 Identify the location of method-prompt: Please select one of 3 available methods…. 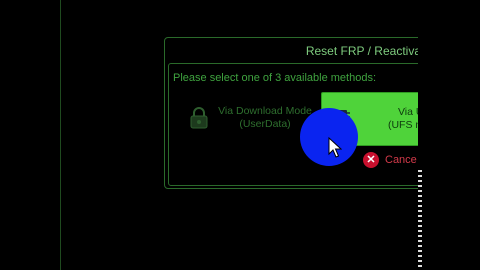
(275, 78).